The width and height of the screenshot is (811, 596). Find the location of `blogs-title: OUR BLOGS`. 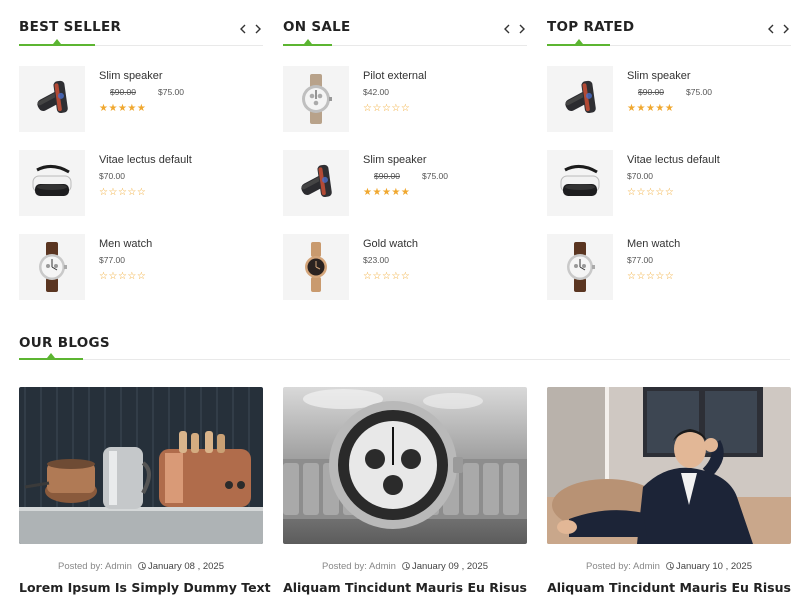

blogs-title: OUR BLOGS is located at coordinates (64, 343).